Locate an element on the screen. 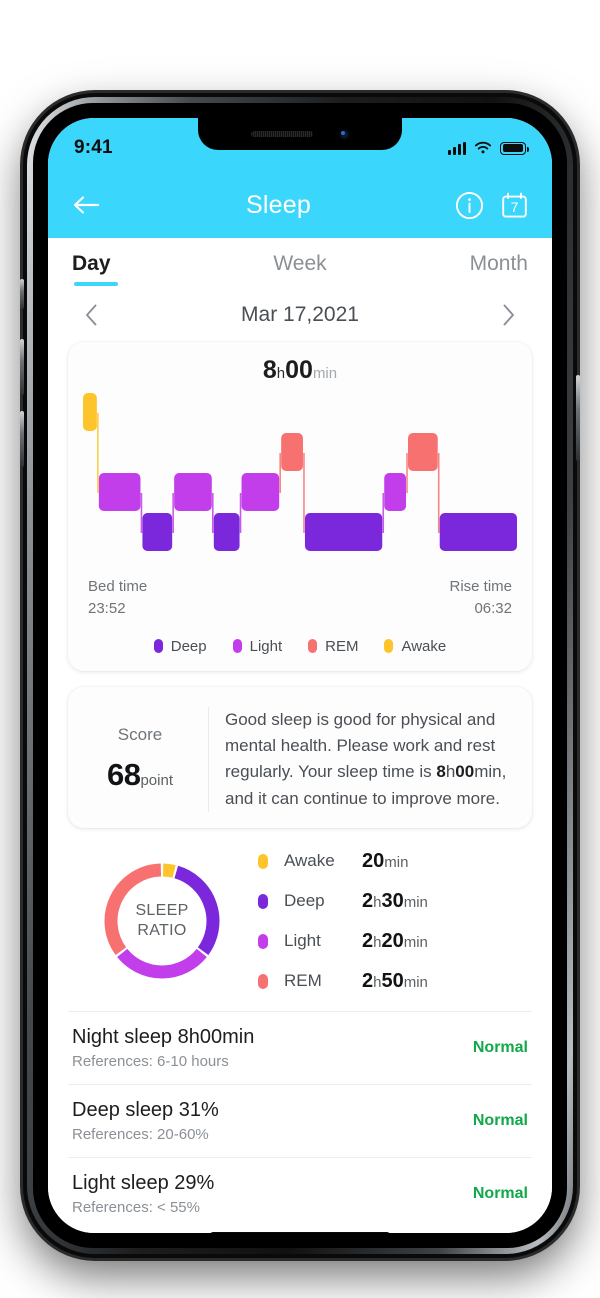 The width and height of the screenshot is (600, 1298). donut-center-line1: SLEEP is located at coordinates (162, 911).